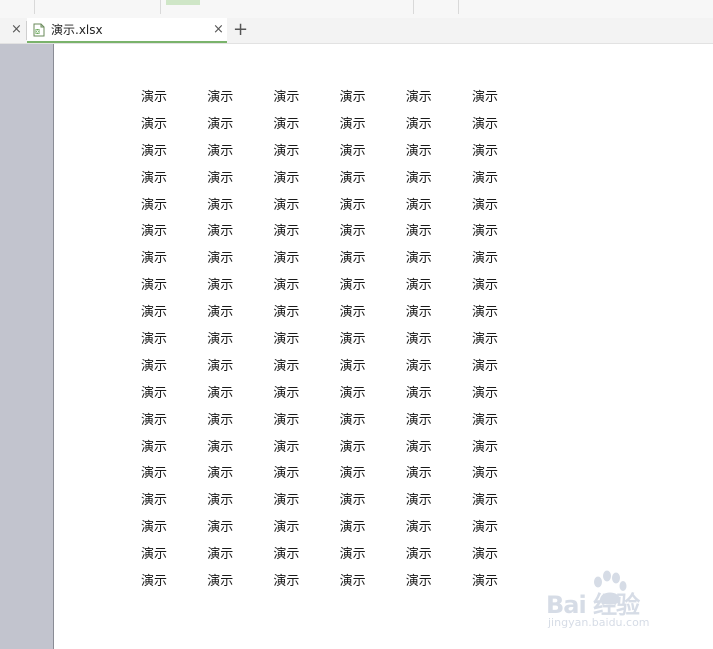 The height and width of the screenshot is (649, 713). I want to click on tab-active-document: 演示.xlsx ×, so click(127, 30).